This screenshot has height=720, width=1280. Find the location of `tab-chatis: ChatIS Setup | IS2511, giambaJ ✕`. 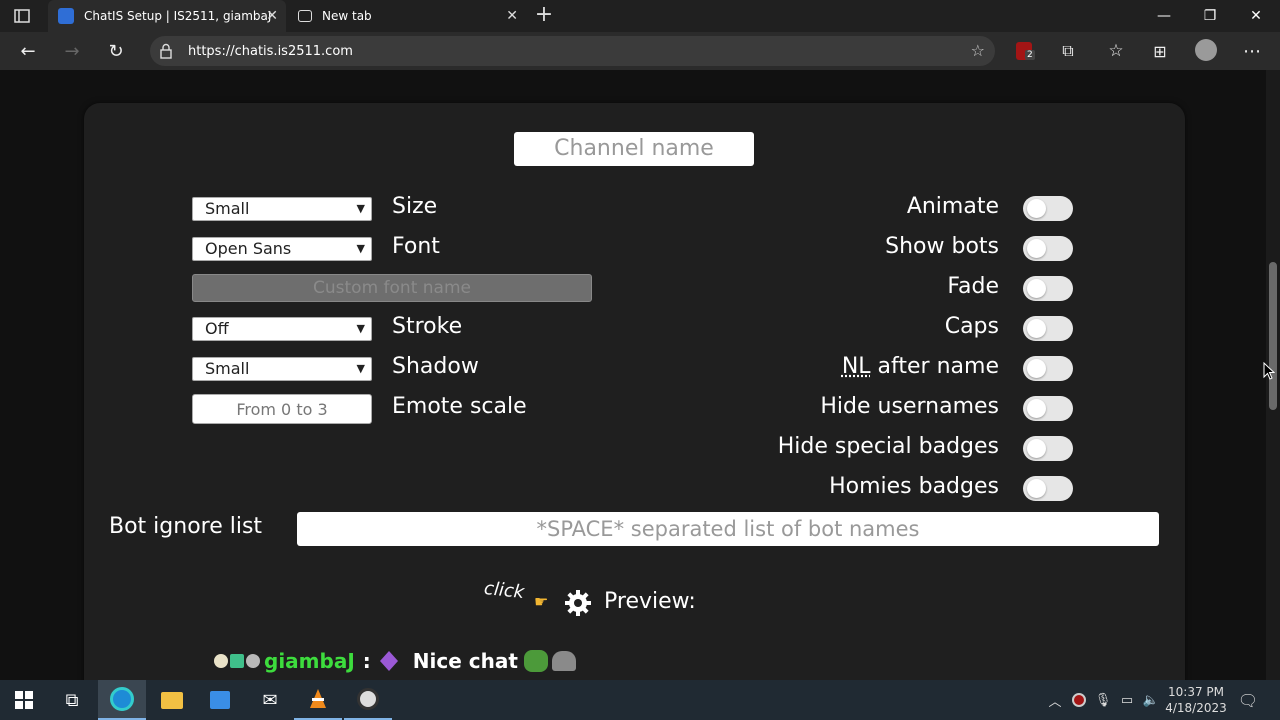

tab-chatis: ChatIS Setup | IS2511, giambaJ ✕ is located at coordinates (167, 16).